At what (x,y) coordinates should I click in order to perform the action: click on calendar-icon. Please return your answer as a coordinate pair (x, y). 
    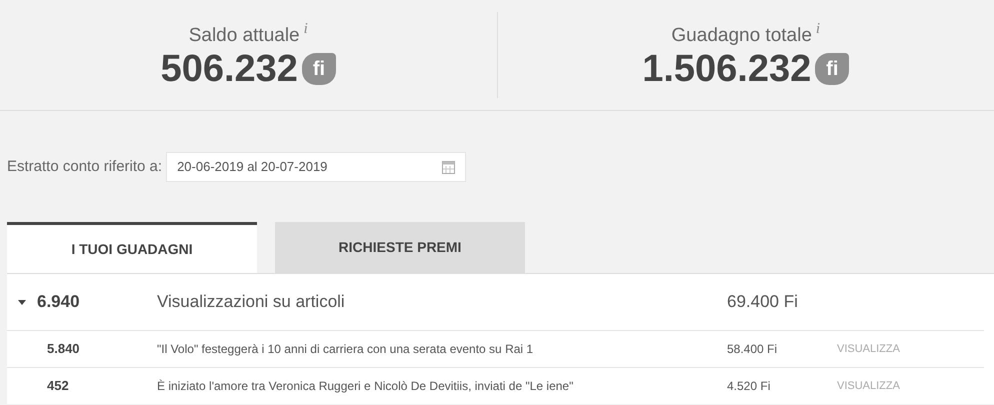
    Looking at the image, I should click on (449, 167).